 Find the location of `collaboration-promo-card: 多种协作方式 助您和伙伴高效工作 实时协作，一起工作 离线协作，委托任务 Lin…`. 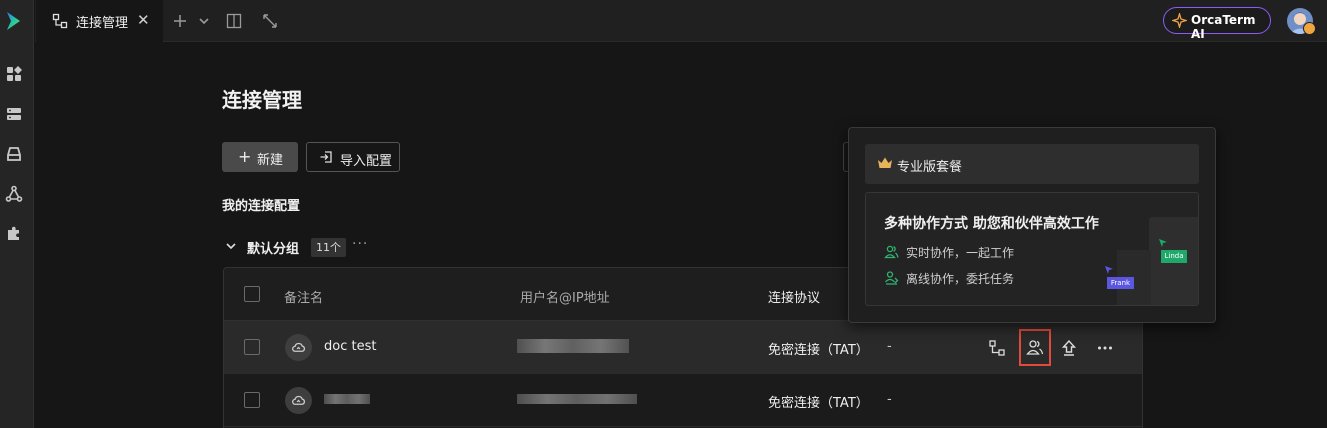

collaboration-promo-card: 多种协作方式 助您和伙伴高效工作 实时协作，一起工作 离线协作，委托任务 Lin… is located at coordinates (1032, 249).